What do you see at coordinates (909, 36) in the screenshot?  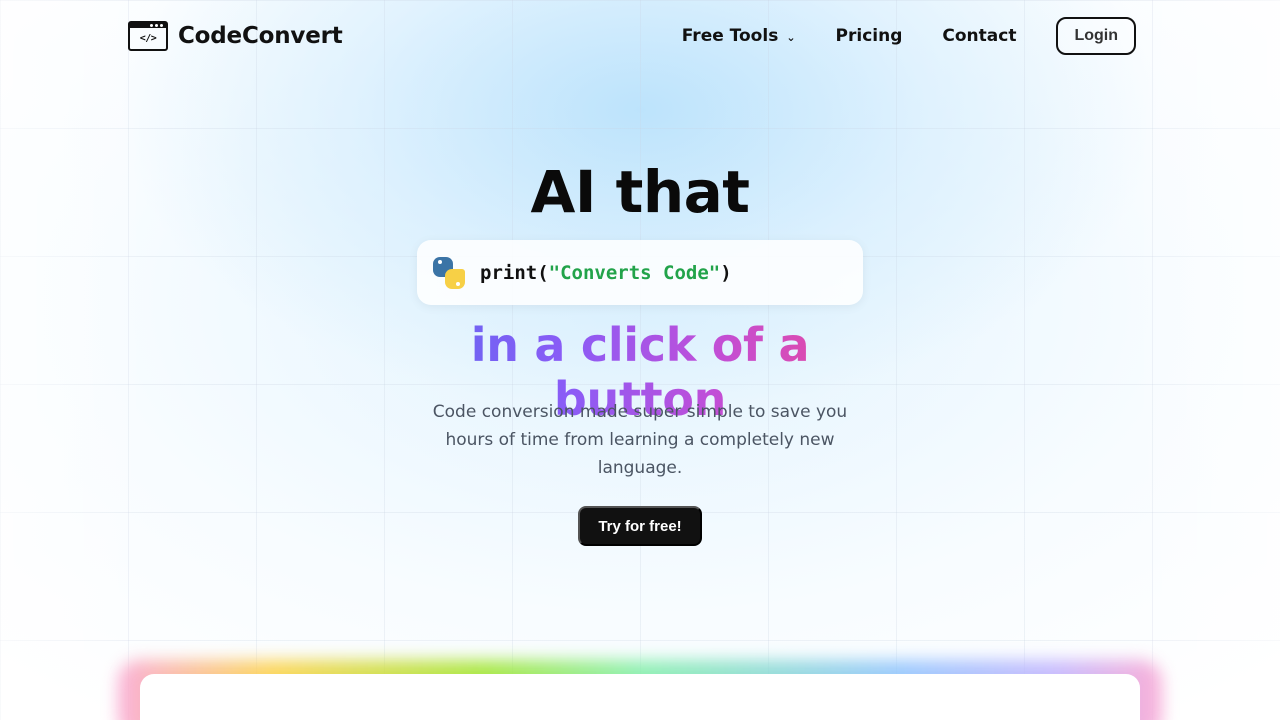 I see `main-menu: Free Tools ⌄ Pricing Contact Login` at bounding box center [909, 36].